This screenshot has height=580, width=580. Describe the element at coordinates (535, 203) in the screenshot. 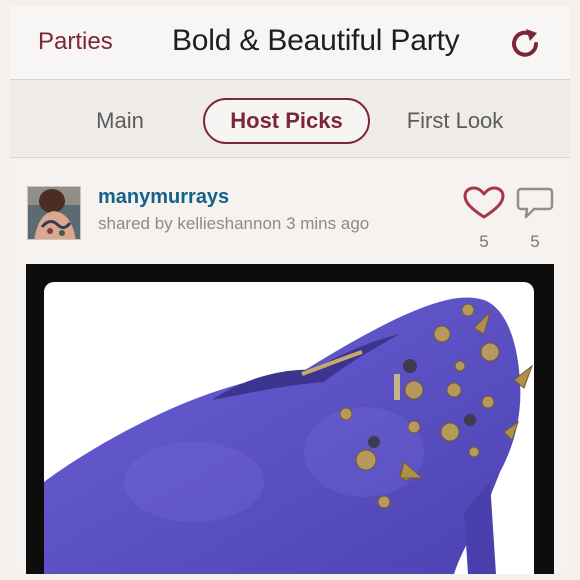

I see `speech-bubble-icon` at that location.